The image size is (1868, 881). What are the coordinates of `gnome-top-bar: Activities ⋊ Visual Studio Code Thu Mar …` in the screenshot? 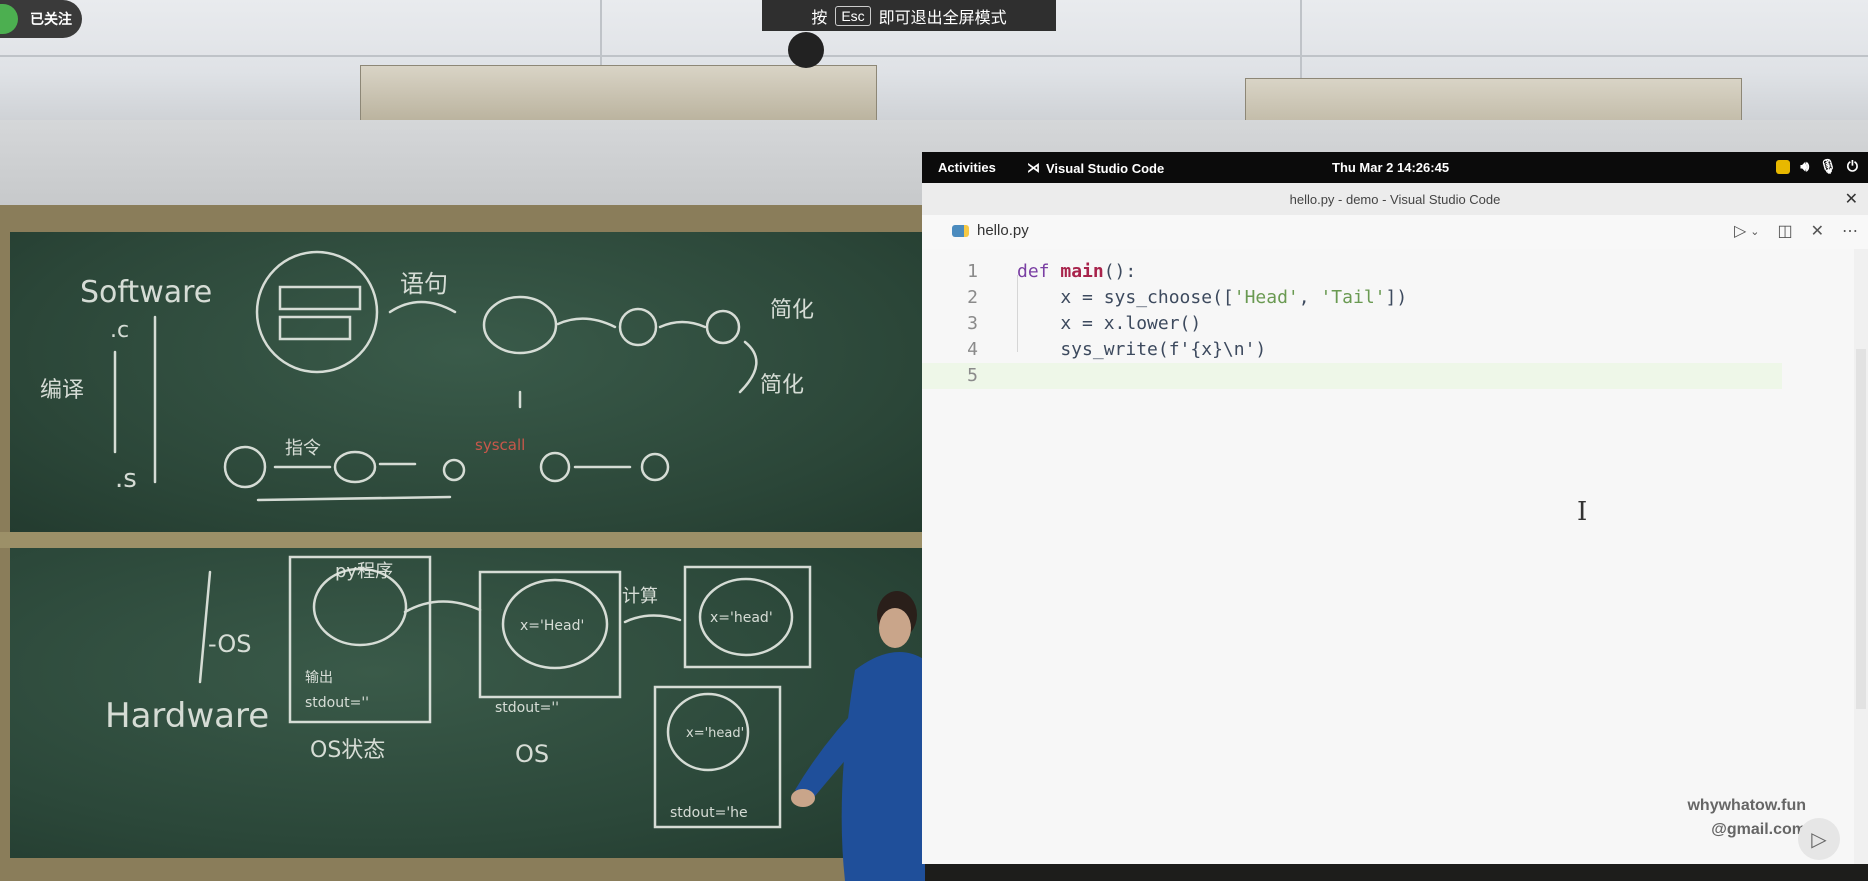 It's located at (1395, 167).